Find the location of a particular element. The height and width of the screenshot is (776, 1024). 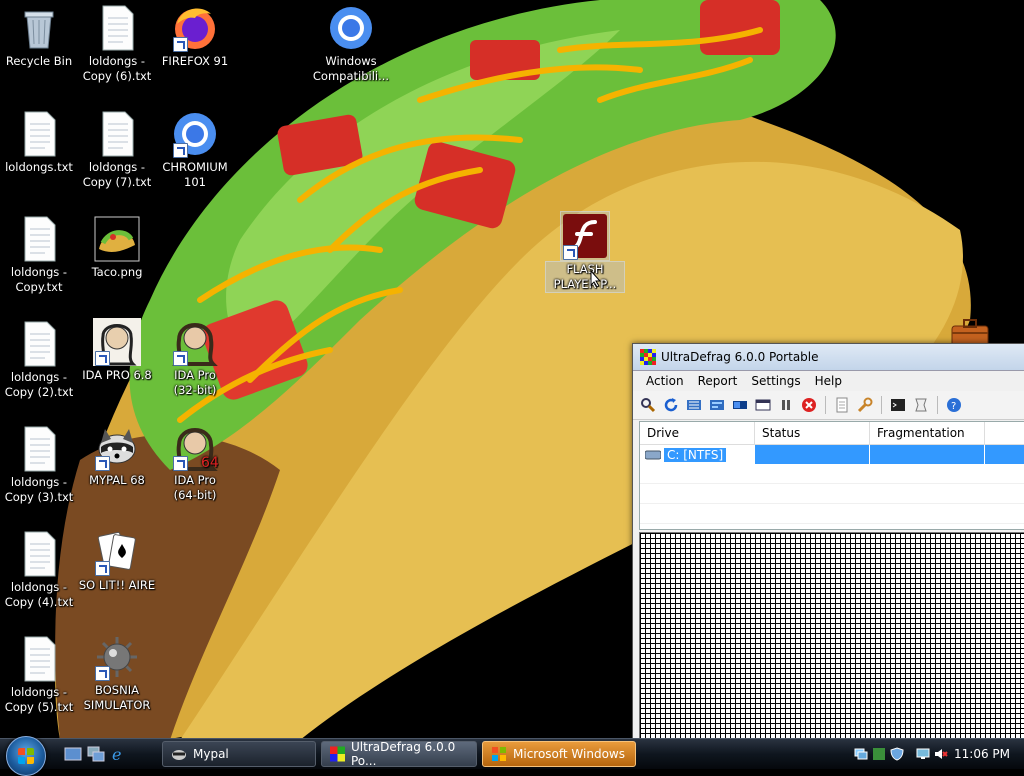

desktop-icon-ida-pro-32: IDA Pro (32-bit) is located at coordinates (195, 358).